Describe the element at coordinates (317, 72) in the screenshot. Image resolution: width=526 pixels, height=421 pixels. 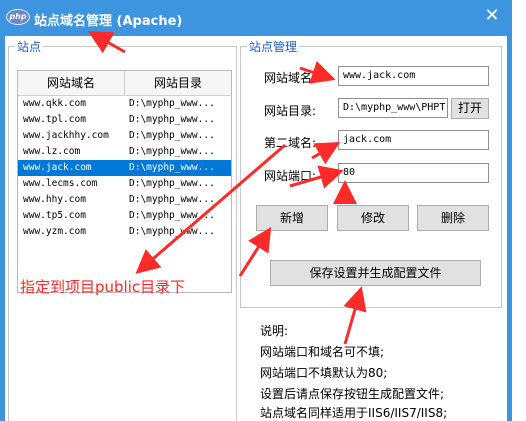
I see `arrow-to-domain-field` at that location.